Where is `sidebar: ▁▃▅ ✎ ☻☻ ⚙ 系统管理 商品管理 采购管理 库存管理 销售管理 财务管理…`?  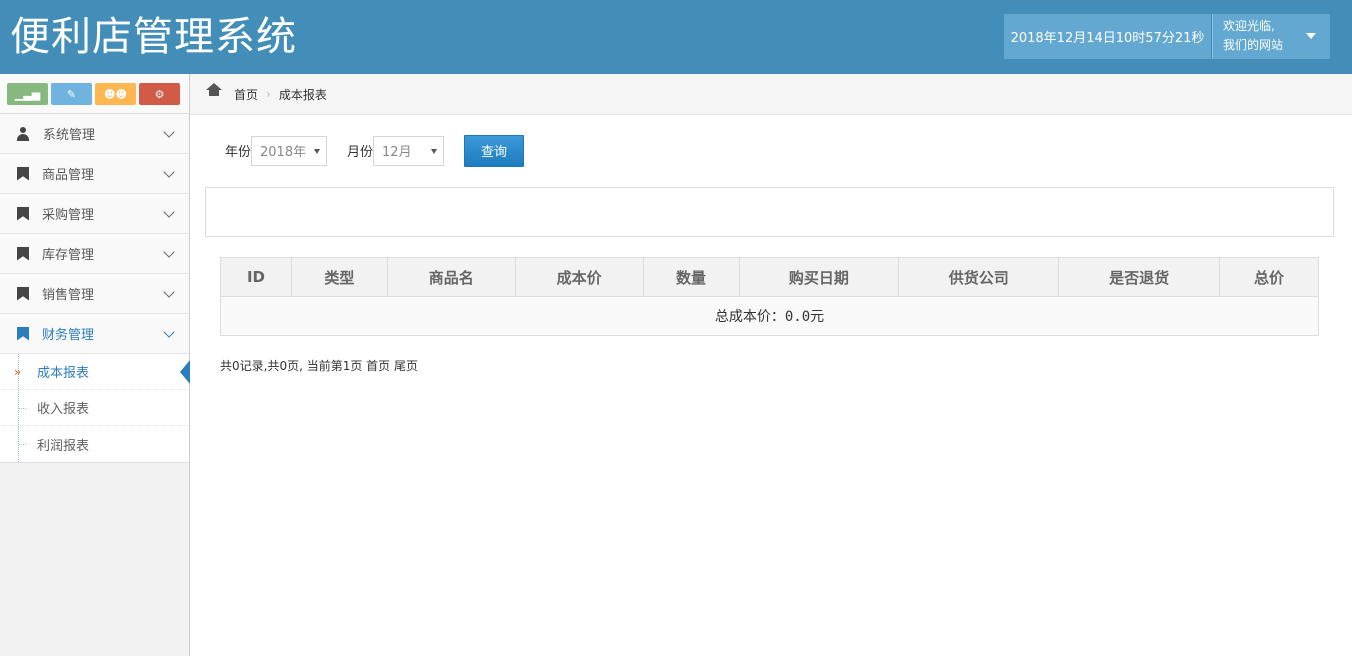
sidebar: ▁▃▅ ✎ ☻☻ ⚙ 系统管理 商品管理 采购管理 库存管理 销售管理 财务管理… is located at coordinates (95, 365).